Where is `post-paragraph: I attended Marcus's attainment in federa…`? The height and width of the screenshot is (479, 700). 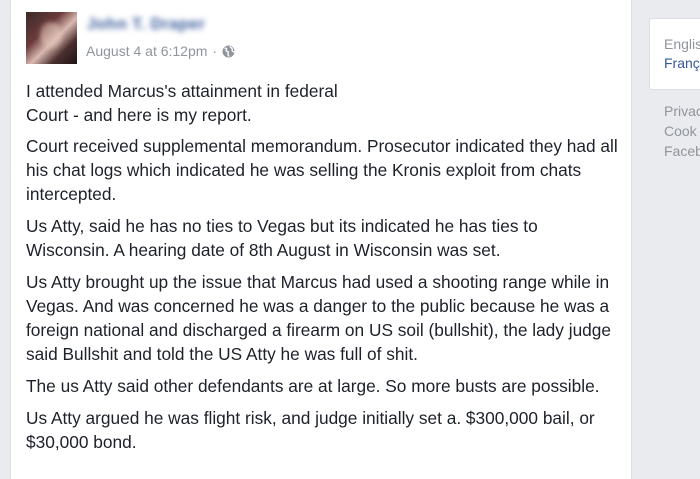 post-paragraph: I attended Marcus's attainment in federa… is located at coordinates (182, 103).